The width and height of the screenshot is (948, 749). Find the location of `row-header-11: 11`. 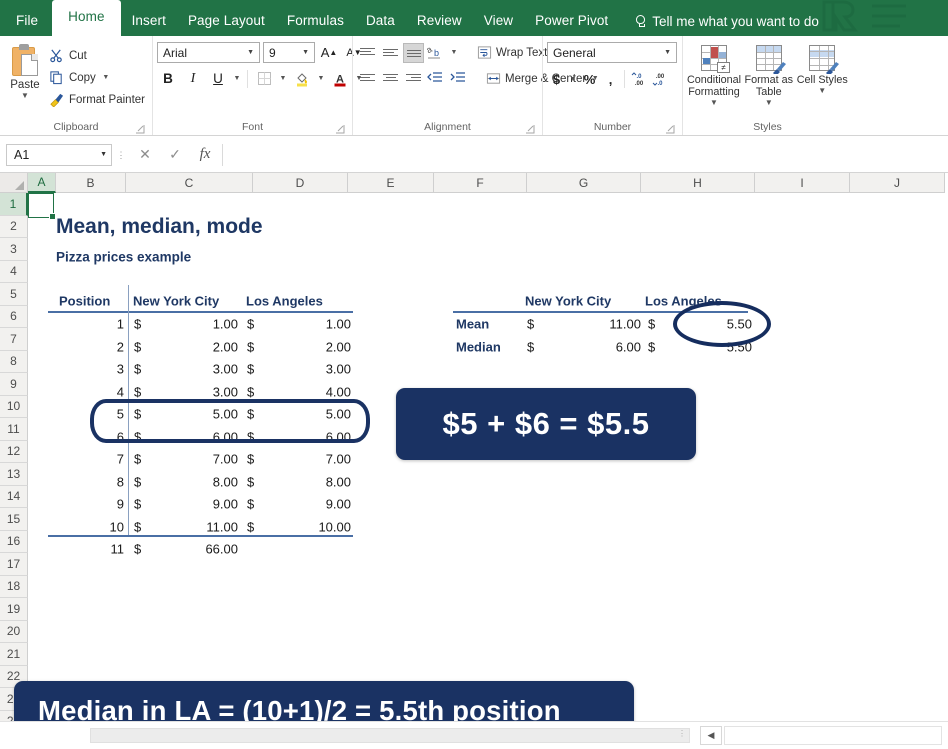

row-header-11: 11 is located at coordinates (14, 429).